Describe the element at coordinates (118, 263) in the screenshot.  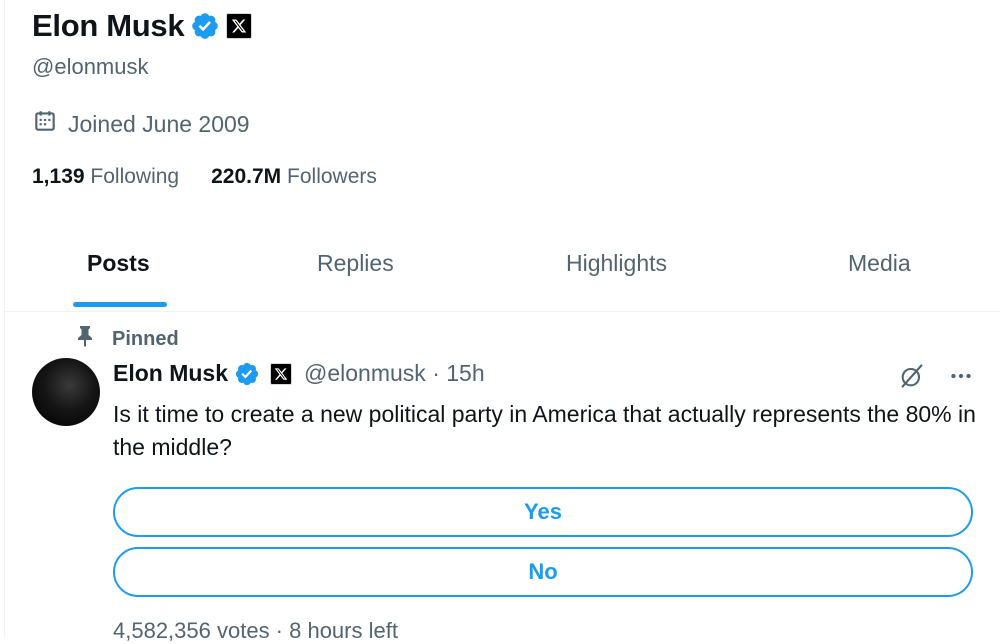
I see `tab-posts: Posts` at that location.